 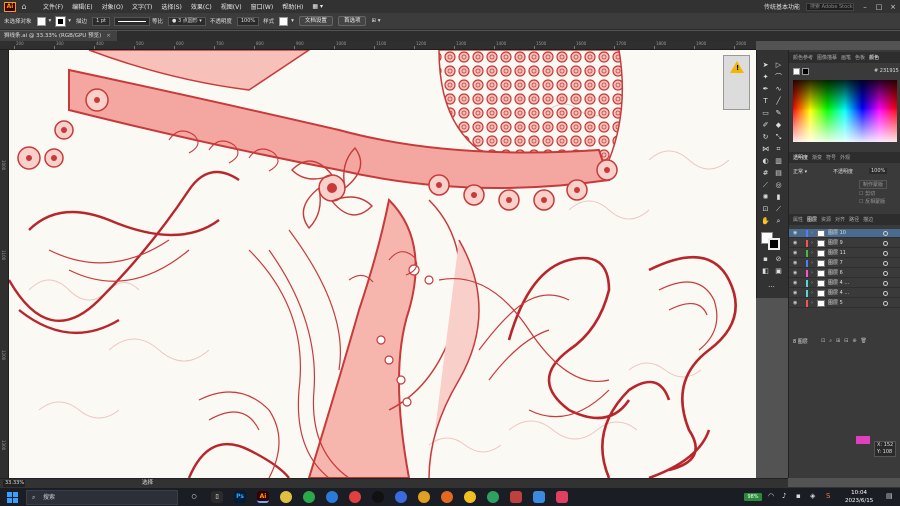 I want to click on maximize-button: □, so click(x=879, y=7).